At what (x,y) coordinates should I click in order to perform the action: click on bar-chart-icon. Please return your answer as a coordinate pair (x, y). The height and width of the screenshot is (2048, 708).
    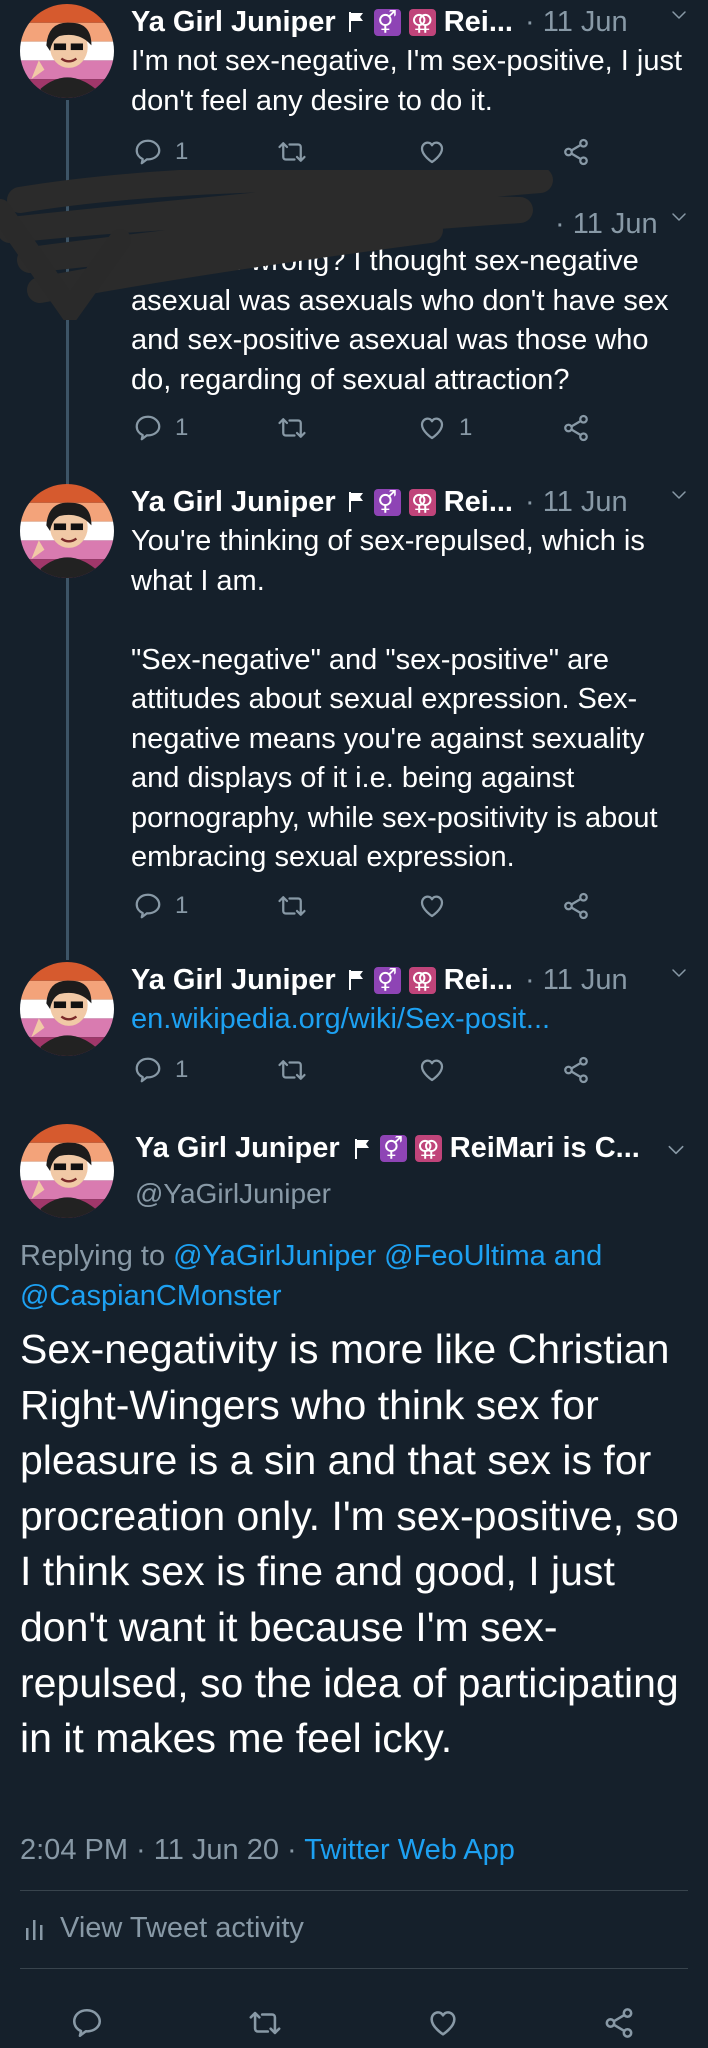
    Looking at the image, I should click on (34, 1929).